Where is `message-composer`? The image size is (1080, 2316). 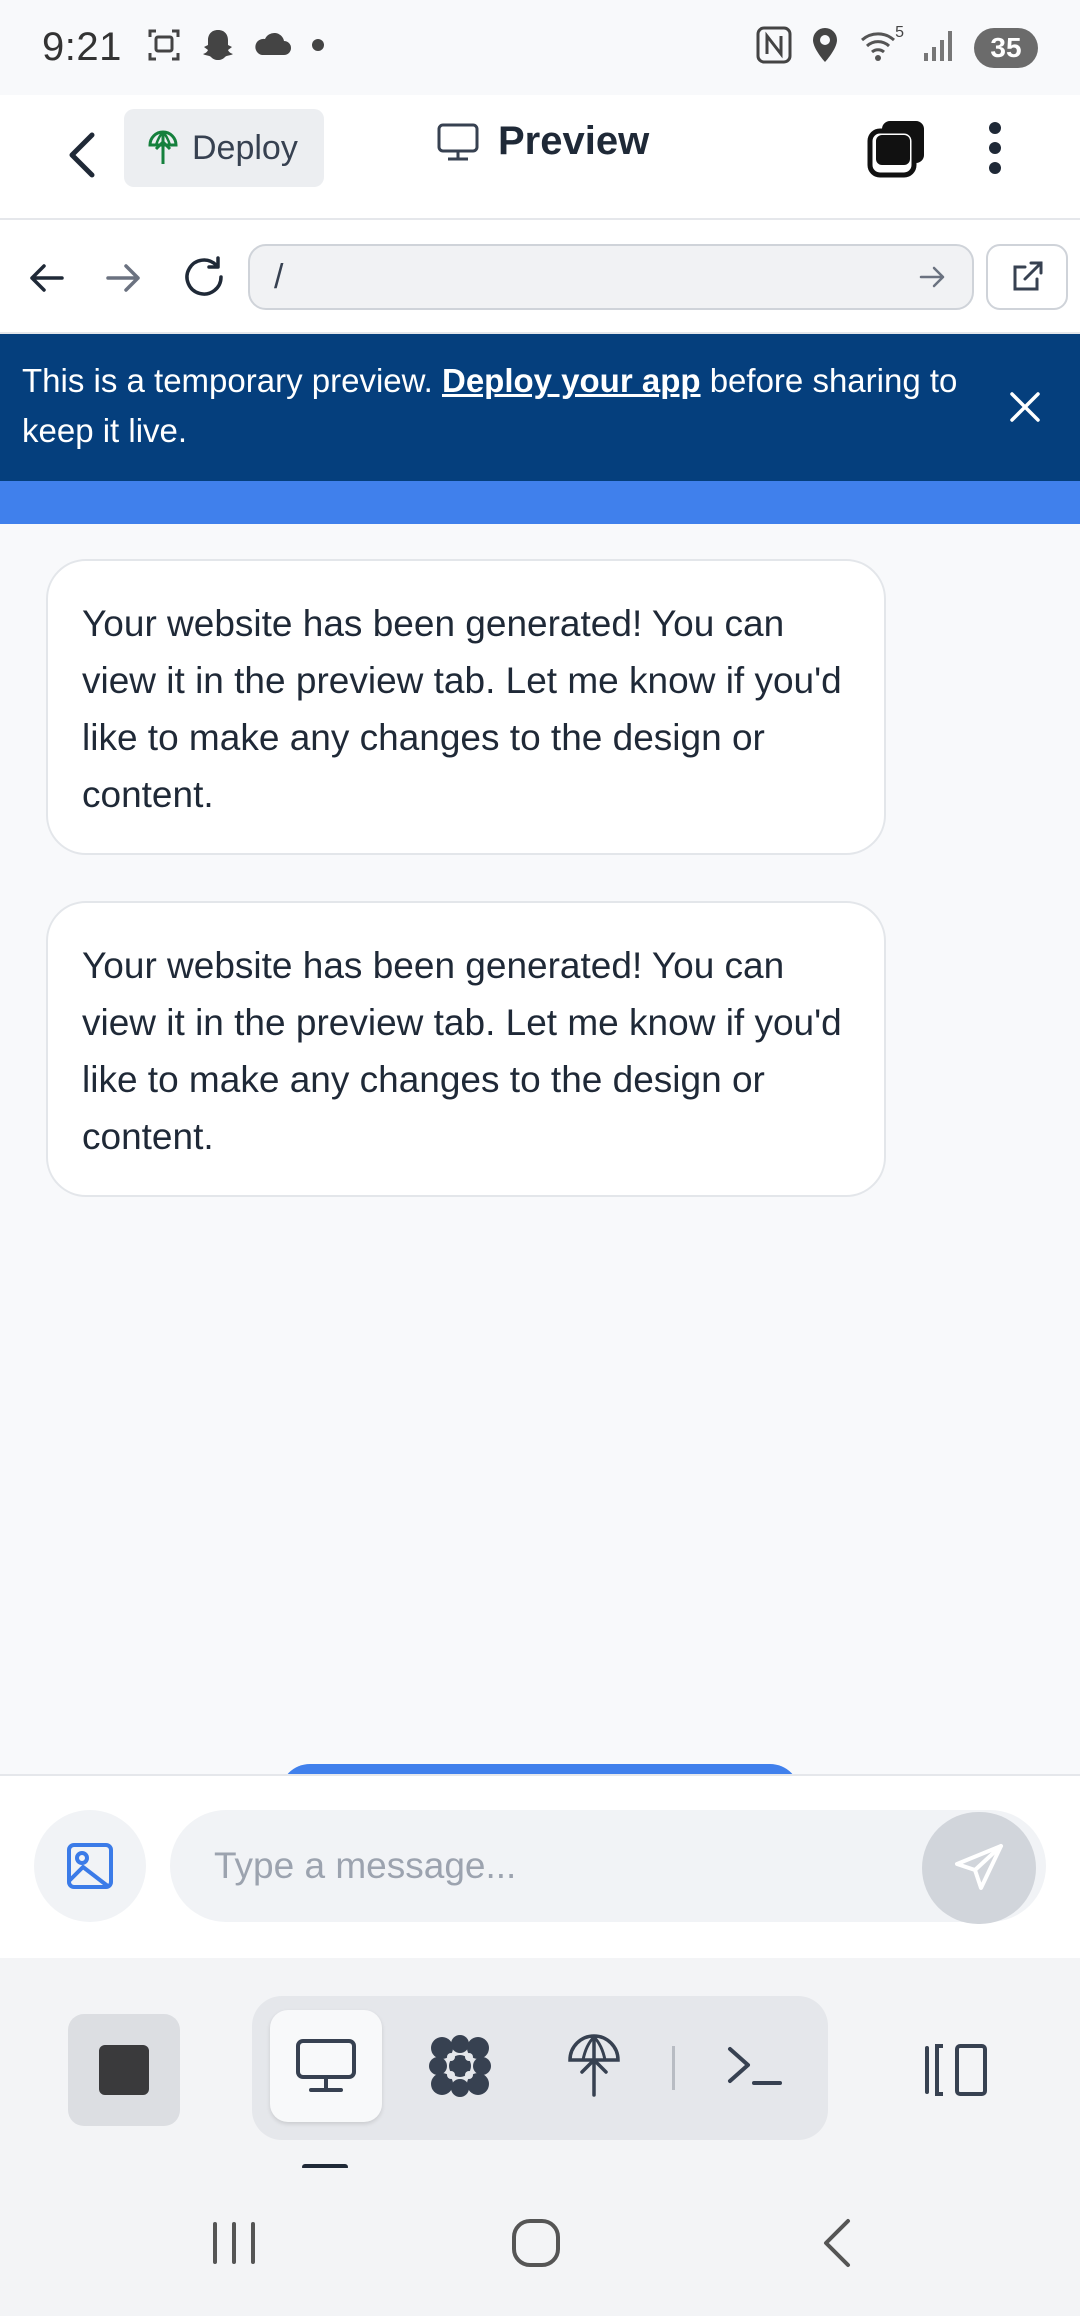 message-composer is located at coordinates (540, 1866).